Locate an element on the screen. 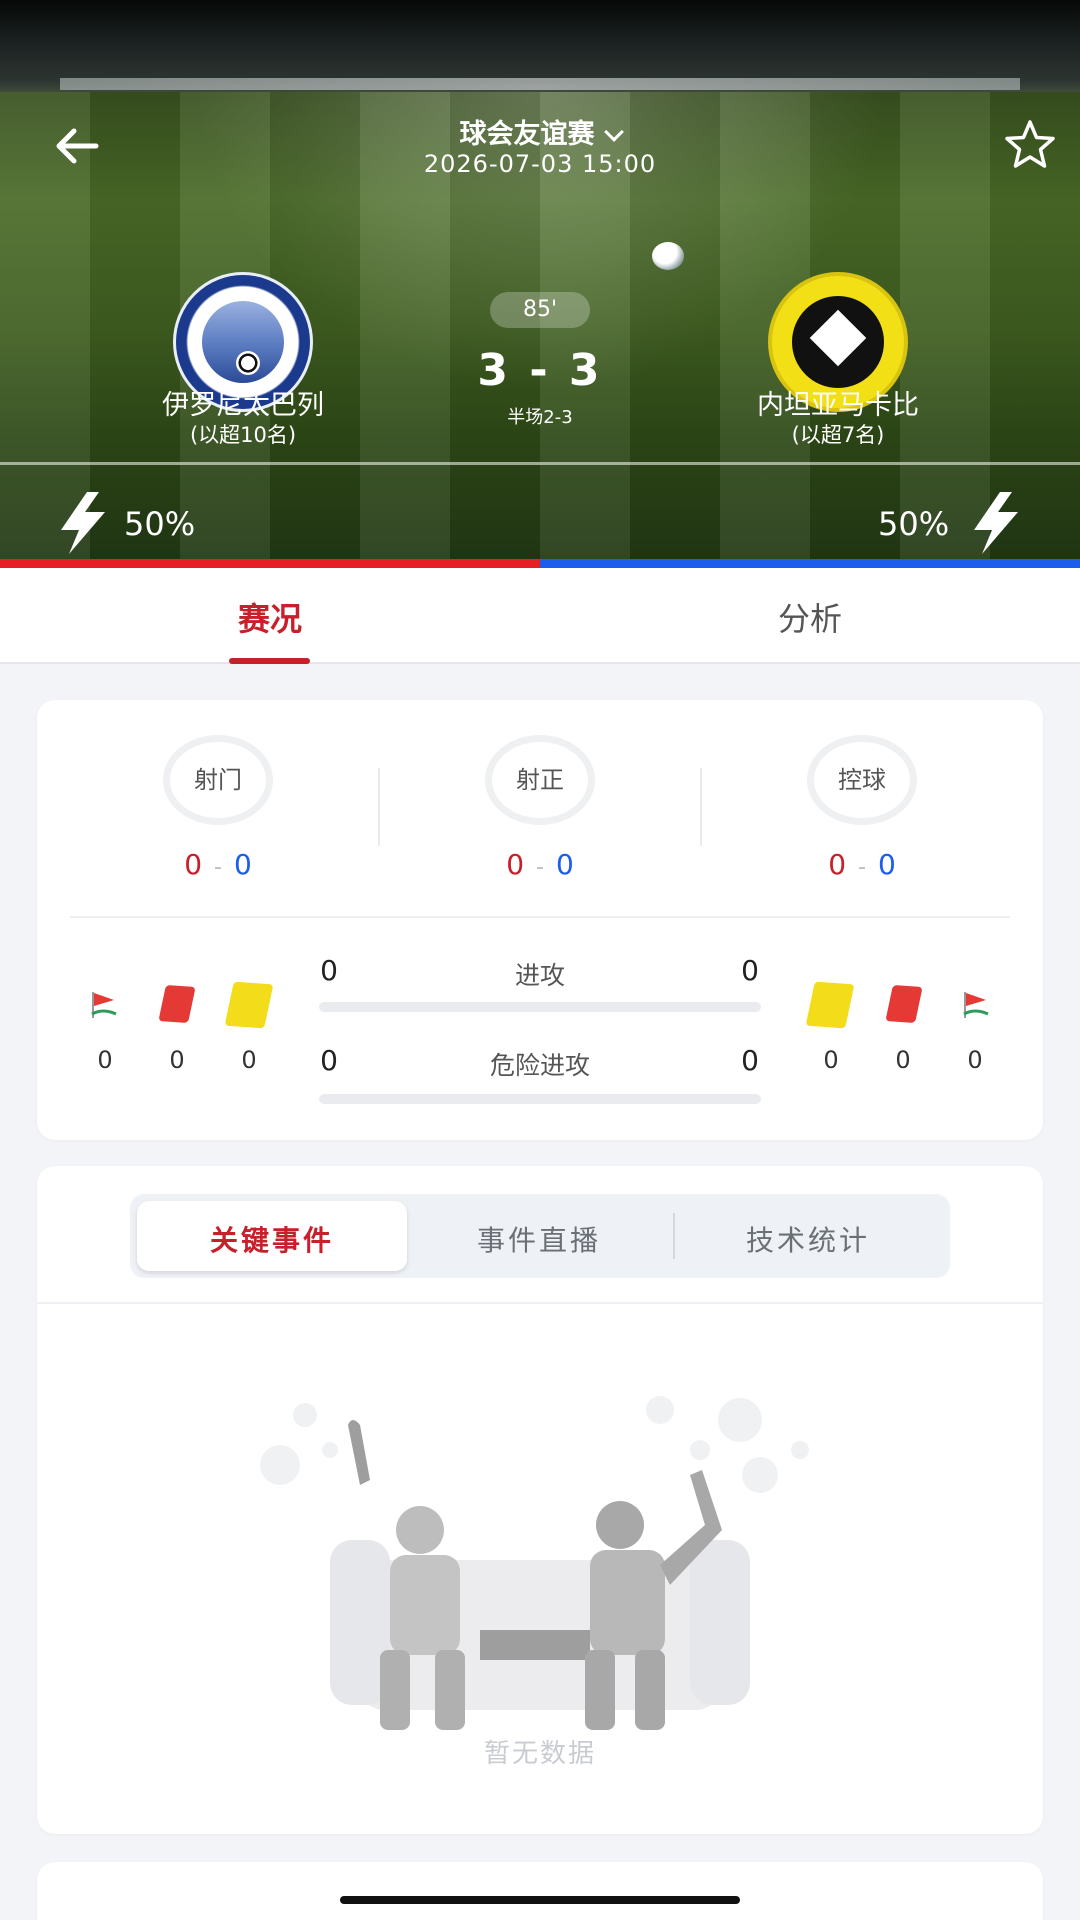  dangerous-attack-bar is located at coordinates (540, 1099).